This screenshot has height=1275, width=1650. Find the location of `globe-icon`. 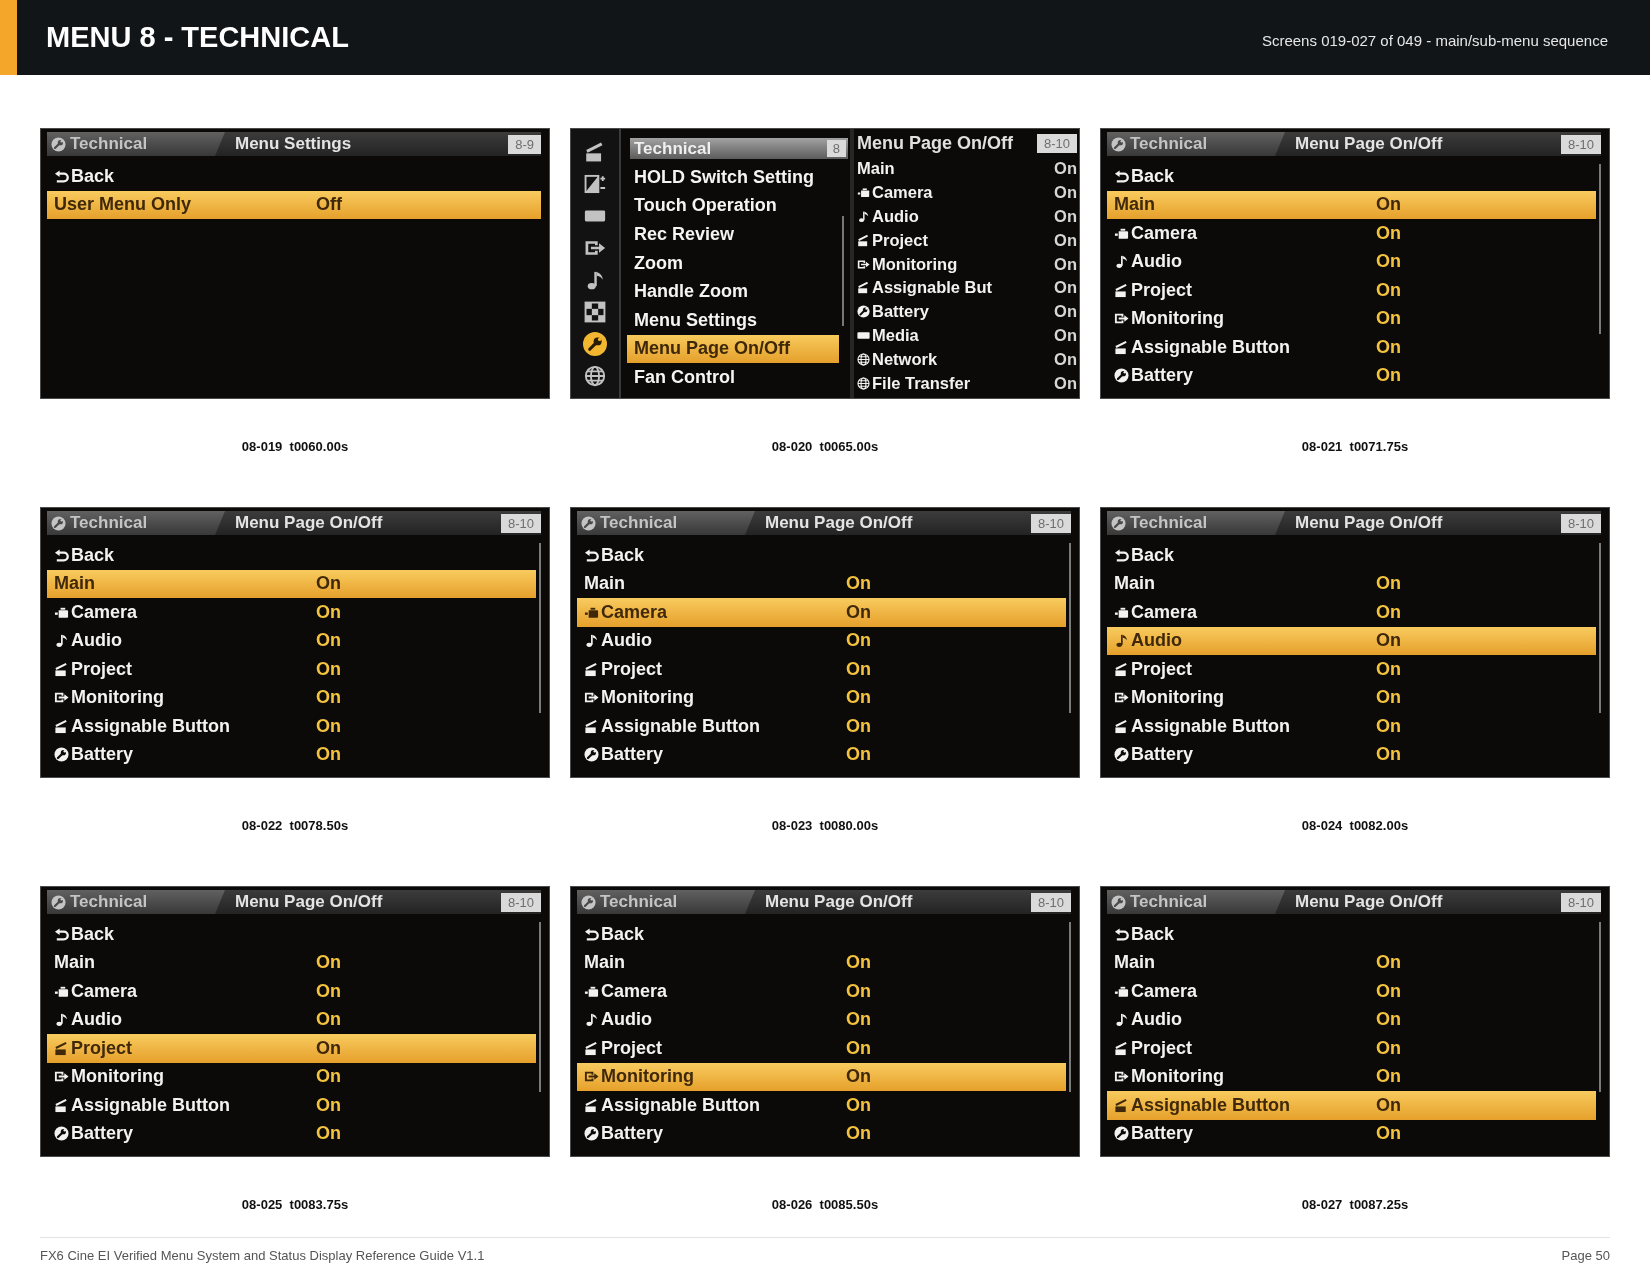

globe-icon is located at coordinates (595, 376).